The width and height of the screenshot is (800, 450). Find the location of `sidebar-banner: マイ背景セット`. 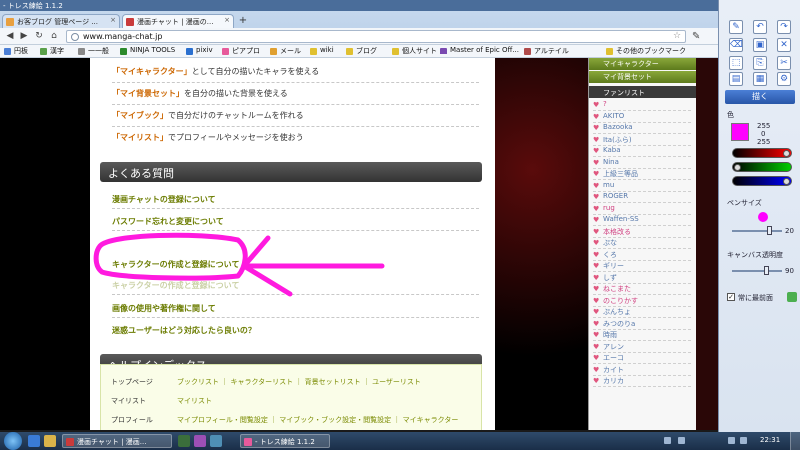

sidebar-banner: マイ背景セット is located at coordinates (643, 77).